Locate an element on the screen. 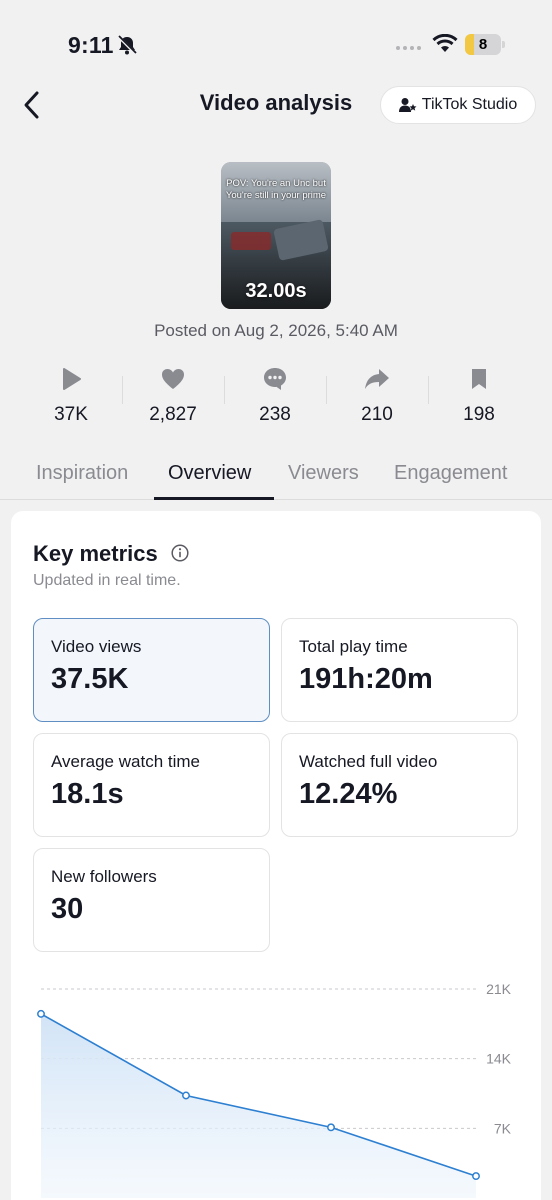 Image resolution: width=552 pixels, height=1200 pixels. metric-value: 12.24% is located at coordinates (348, 794).